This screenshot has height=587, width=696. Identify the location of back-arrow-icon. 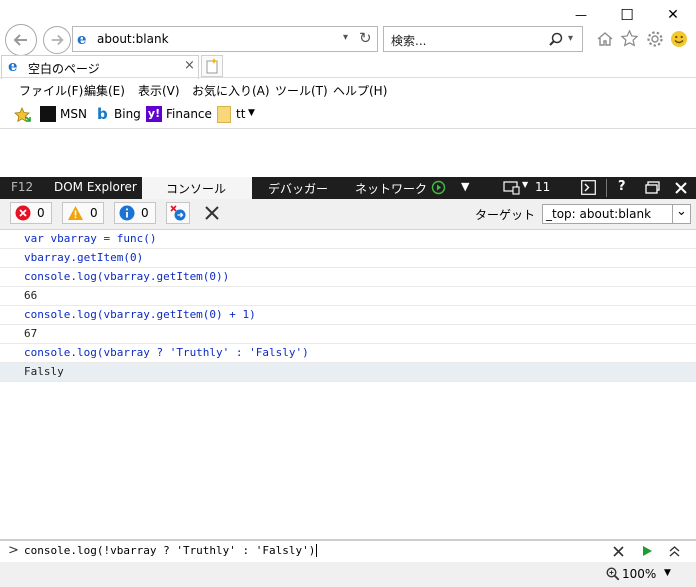
(20, 40).